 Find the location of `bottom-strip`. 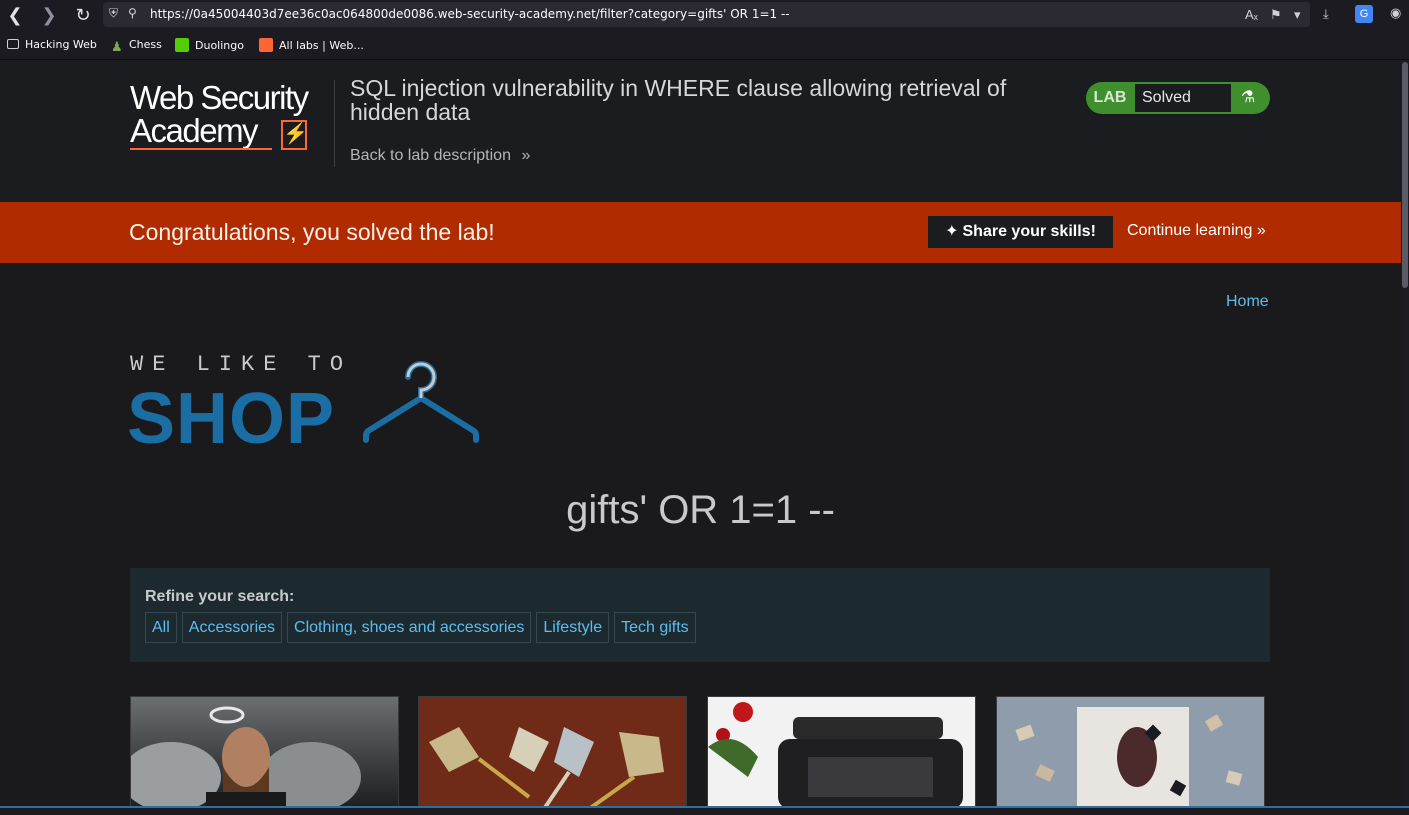

bottom-strip is located at coordinates (704, 811).